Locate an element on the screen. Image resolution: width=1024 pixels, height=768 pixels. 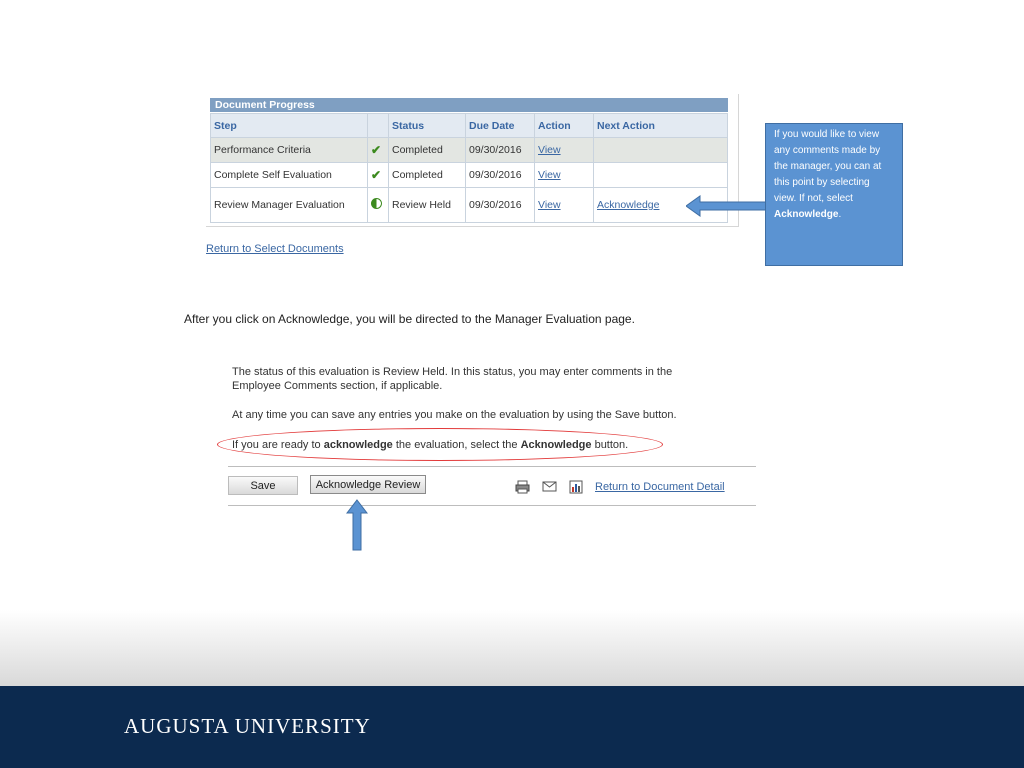
status-cell: Review Held is located at coordinates (427, 205).